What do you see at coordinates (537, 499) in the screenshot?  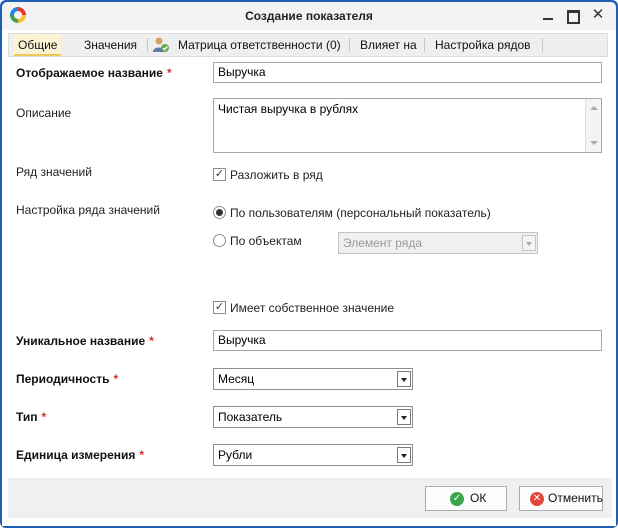 I see `cancel-circle-icon: ✕` at bounding box center [537, 499].